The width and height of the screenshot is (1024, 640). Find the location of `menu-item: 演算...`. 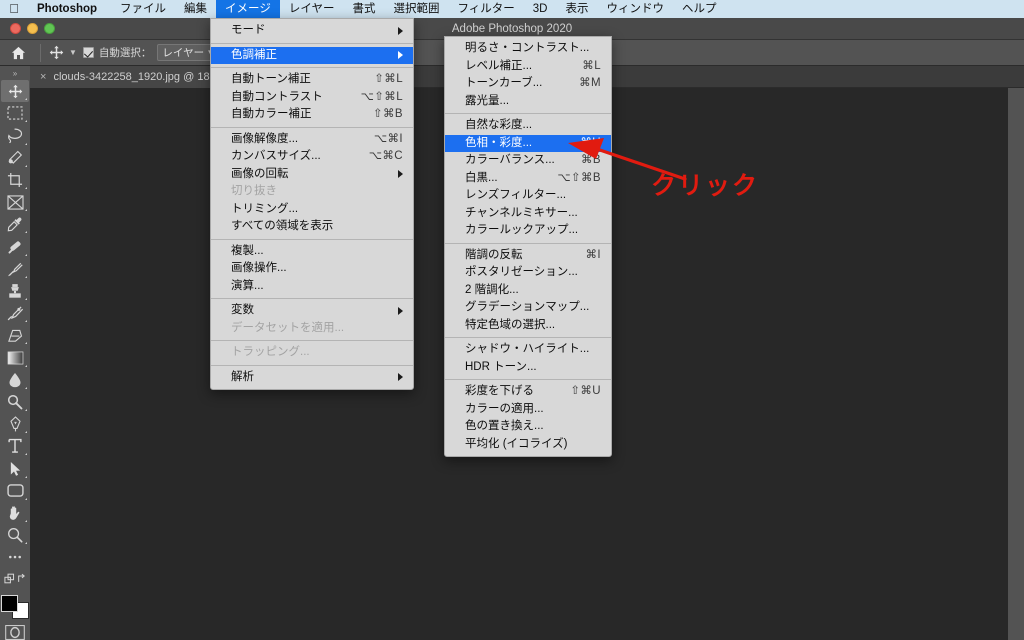

menu-item: 演算... is located at coordinates (312, 287).